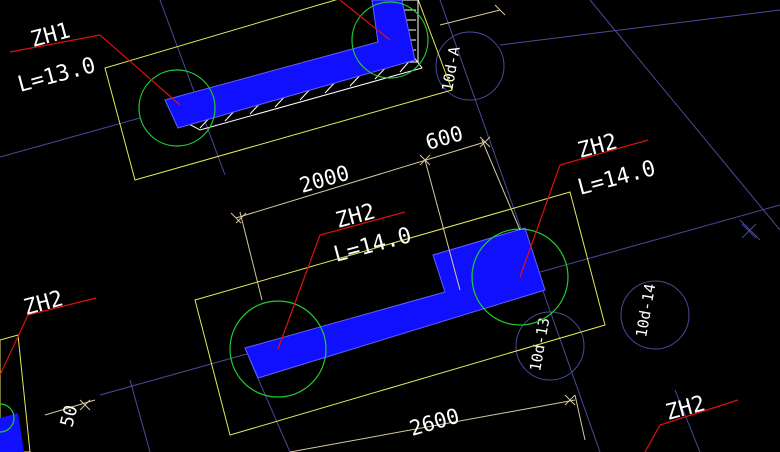 The image size is (780, 452). Describe the element at coordinates (451, 69) in the screenshot. I see `axis-label-a: 10d-A` at that location.